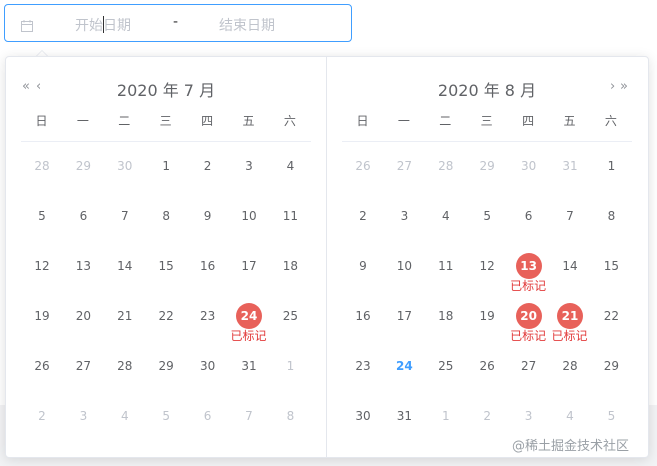 The height and width of the screenshot is (466, 657). I want to click on date-number: 1, so click(166, 166).